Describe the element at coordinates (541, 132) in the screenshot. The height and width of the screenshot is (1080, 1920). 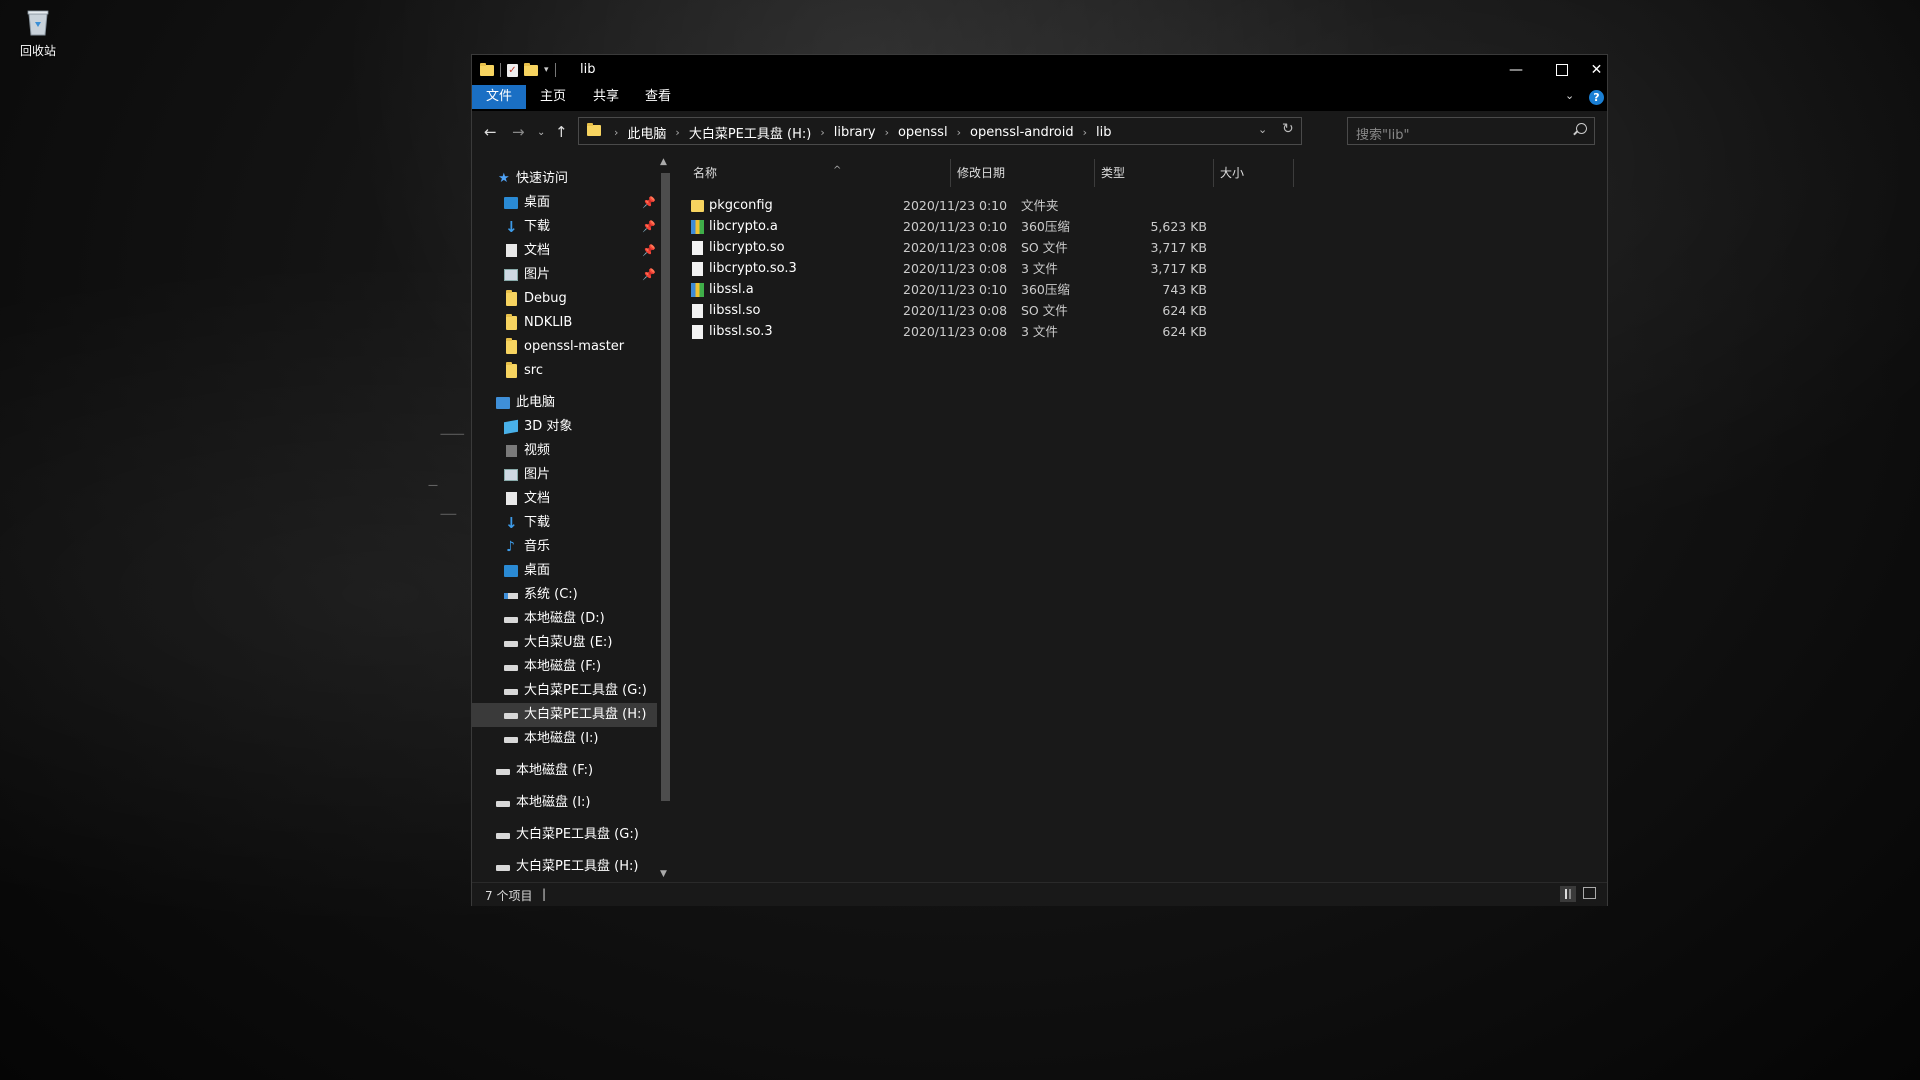
I see `recent-locations-icon: ⌄` at that location.